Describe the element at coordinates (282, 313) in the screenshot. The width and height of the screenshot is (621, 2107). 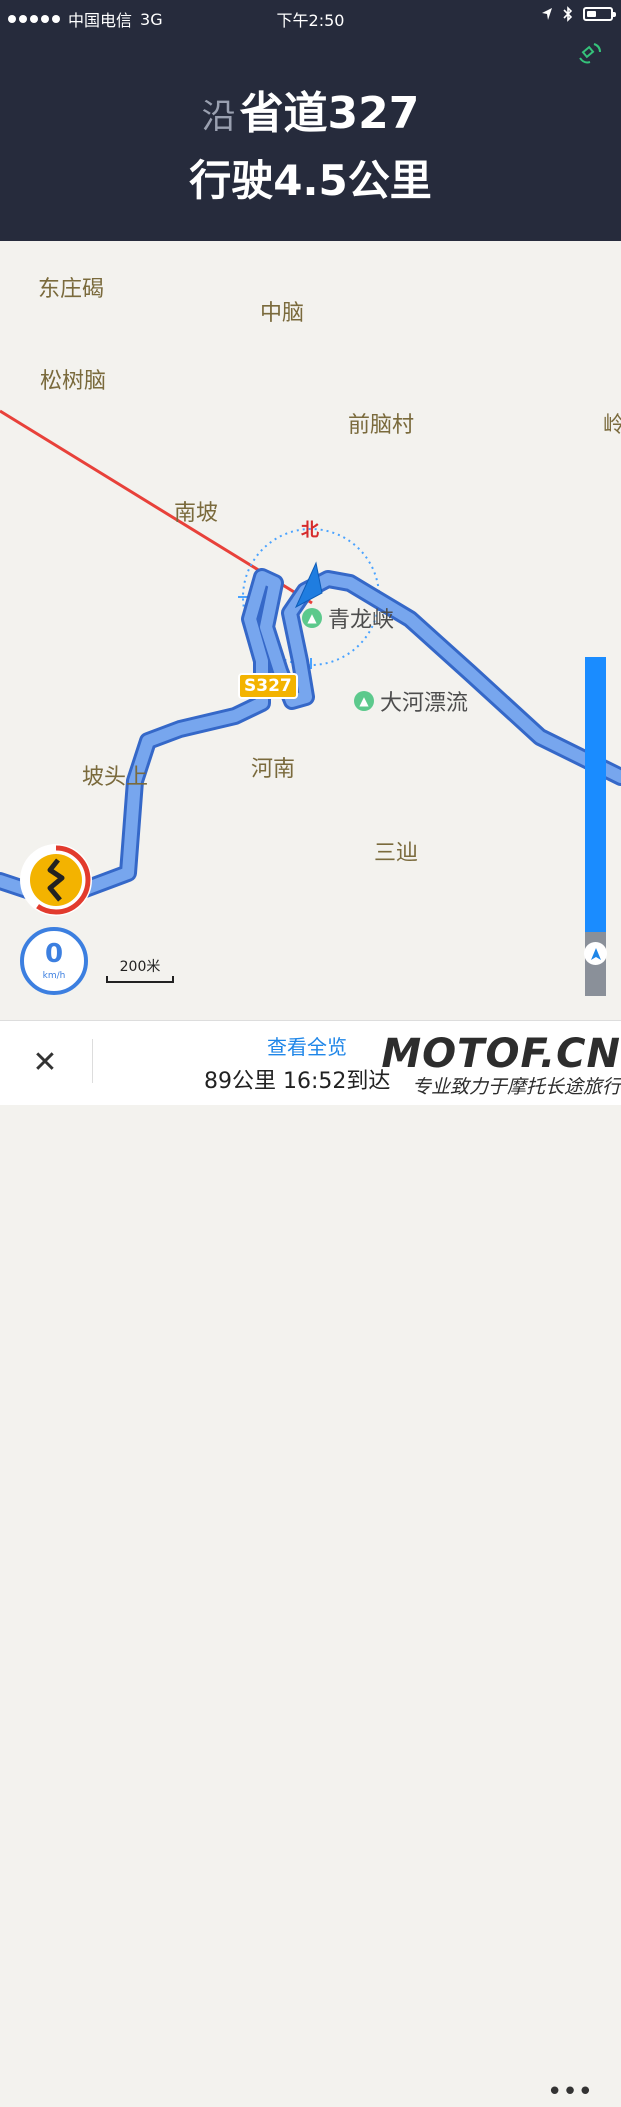
I see `place-label: 中脑` at that location.